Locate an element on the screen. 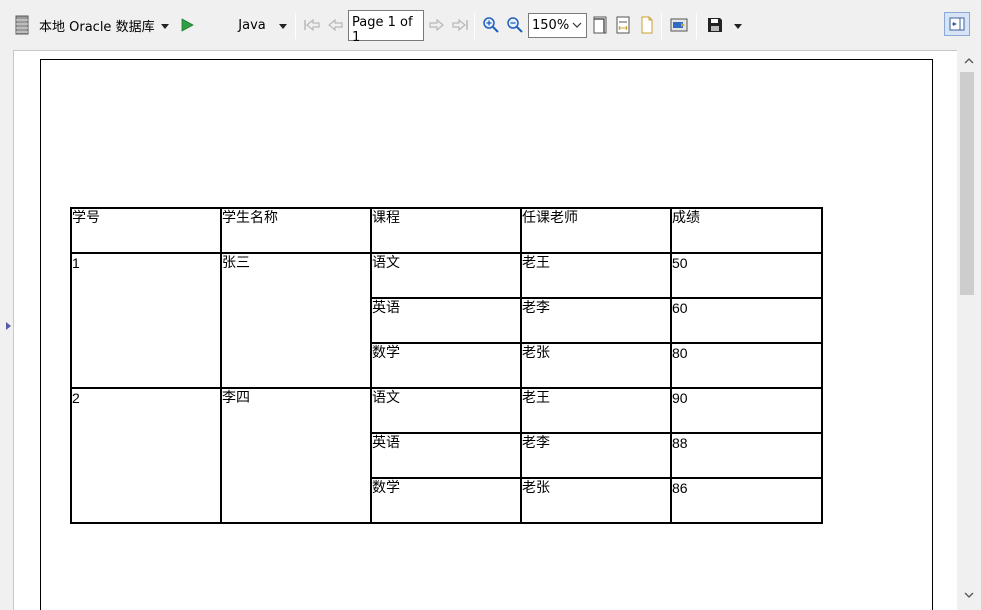  prev-page-icon is located at coordinates (335, 25).